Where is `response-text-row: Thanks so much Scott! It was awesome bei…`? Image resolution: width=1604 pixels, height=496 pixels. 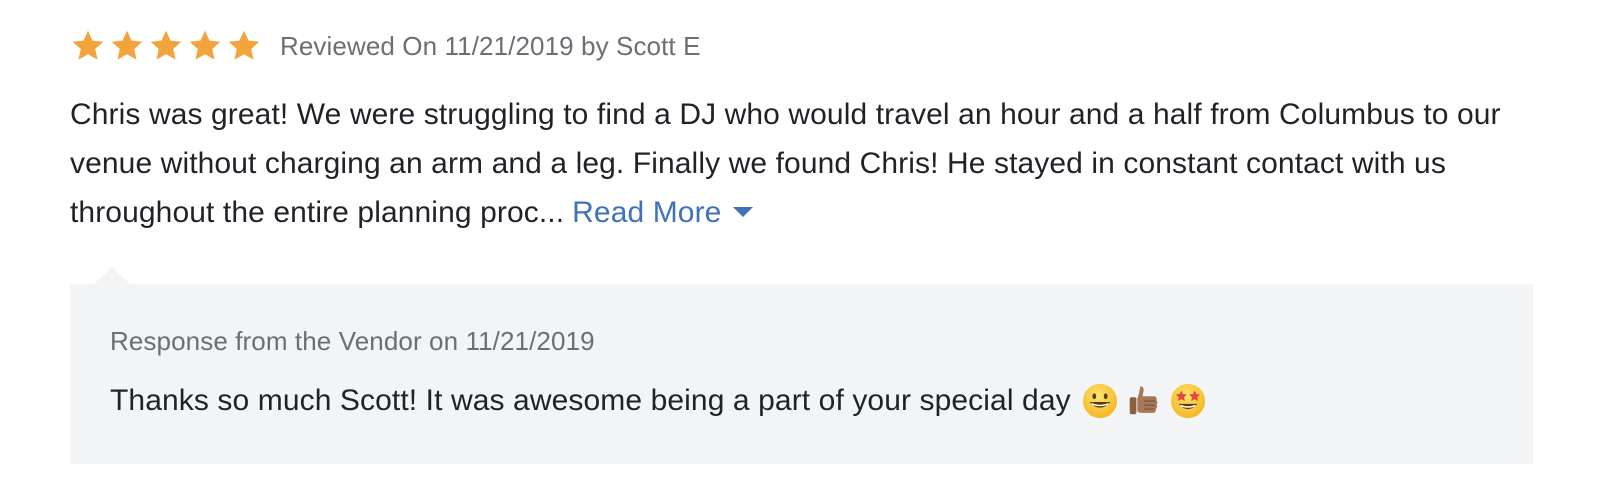
response-text-row: Thanks so much Scott! It was awesome bei… is located at coordinates (658, 401).